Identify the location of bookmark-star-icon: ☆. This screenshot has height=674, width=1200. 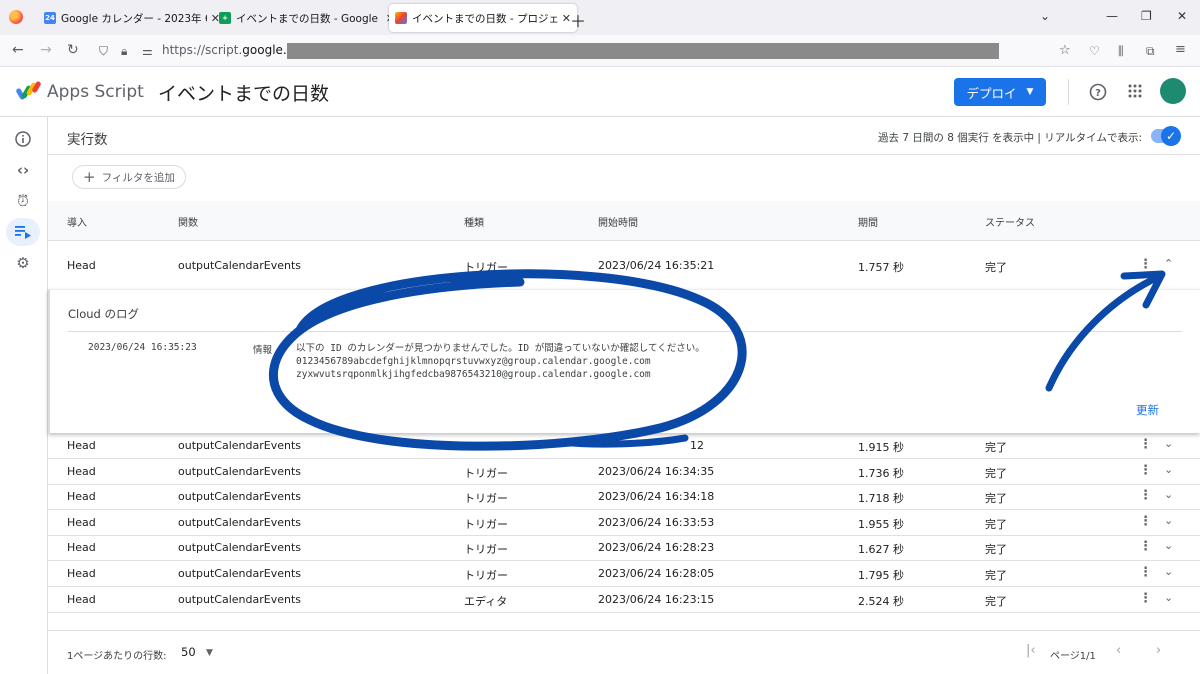
(1065, 50).